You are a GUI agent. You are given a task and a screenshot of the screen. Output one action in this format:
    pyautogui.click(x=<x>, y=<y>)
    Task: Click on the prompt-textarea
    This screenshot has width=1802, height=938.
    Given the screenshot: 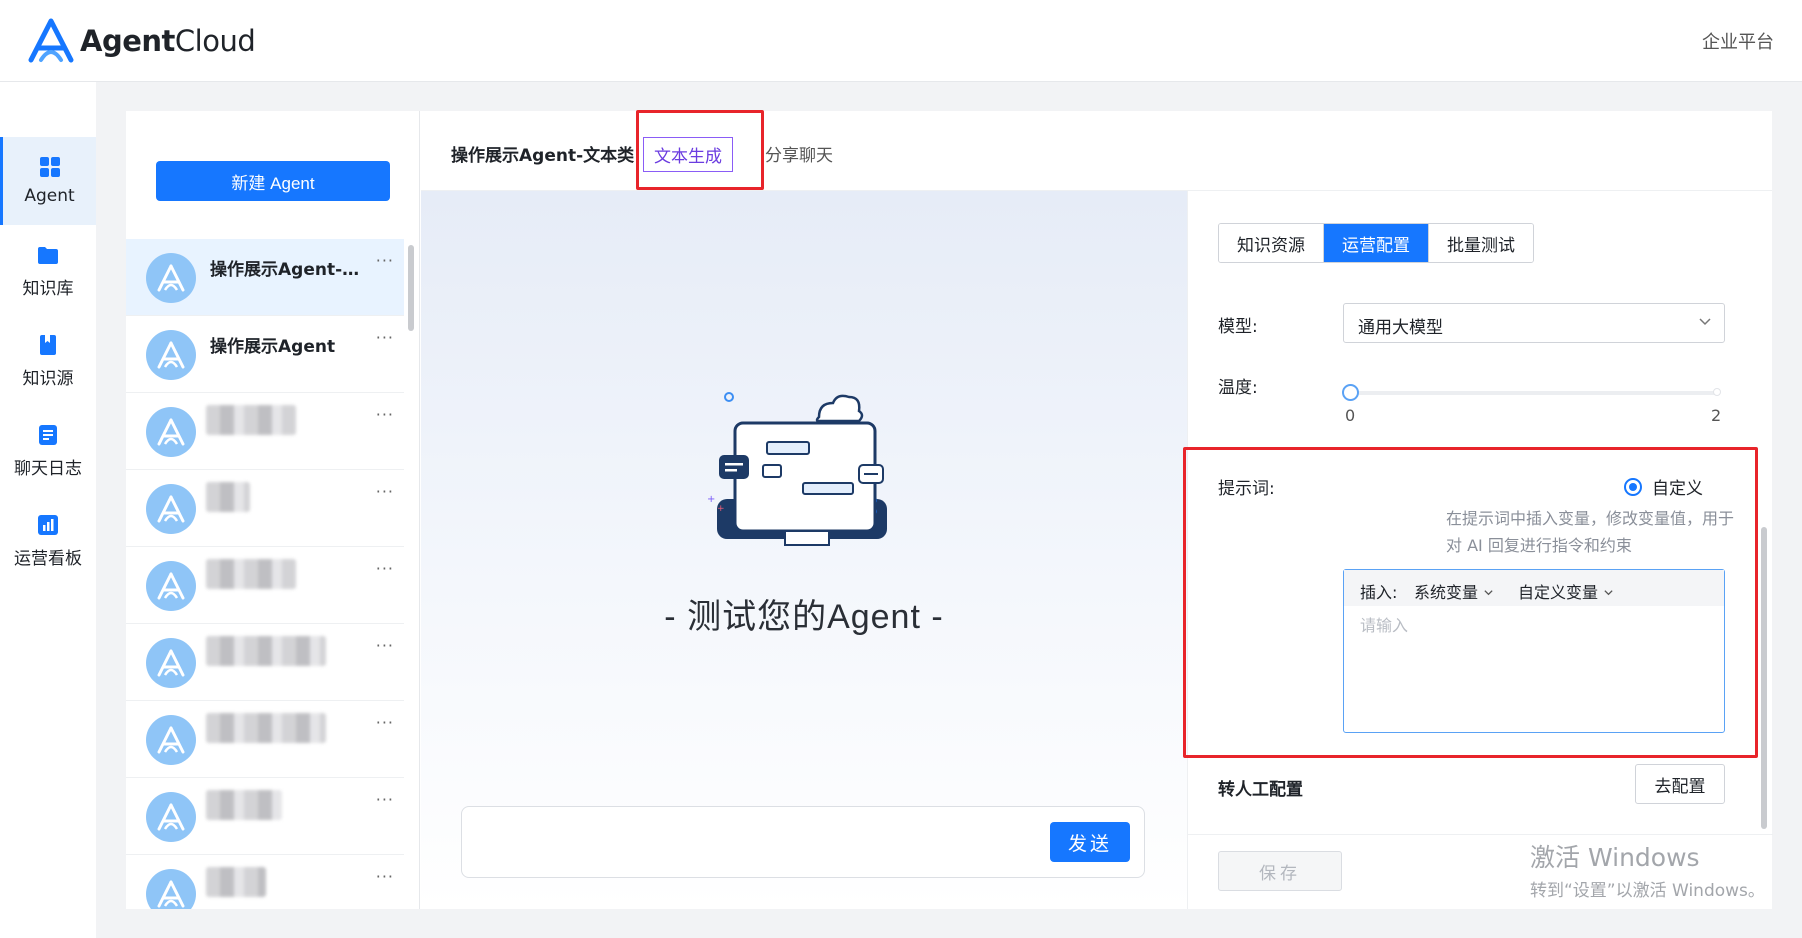 What is the action you would take?
    pyautogui.click(x=1535, y=667)
    